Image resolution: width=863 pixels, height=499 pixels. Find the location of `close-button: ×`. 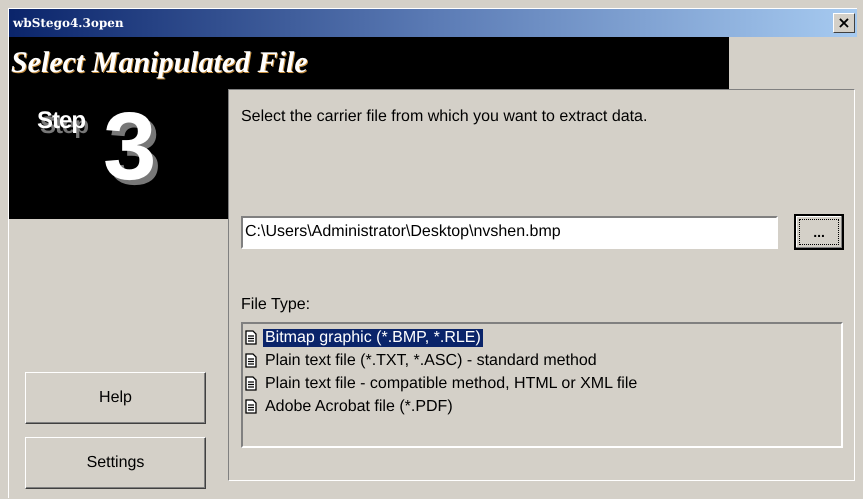

close-button: × is located at coordinates (844, 23).